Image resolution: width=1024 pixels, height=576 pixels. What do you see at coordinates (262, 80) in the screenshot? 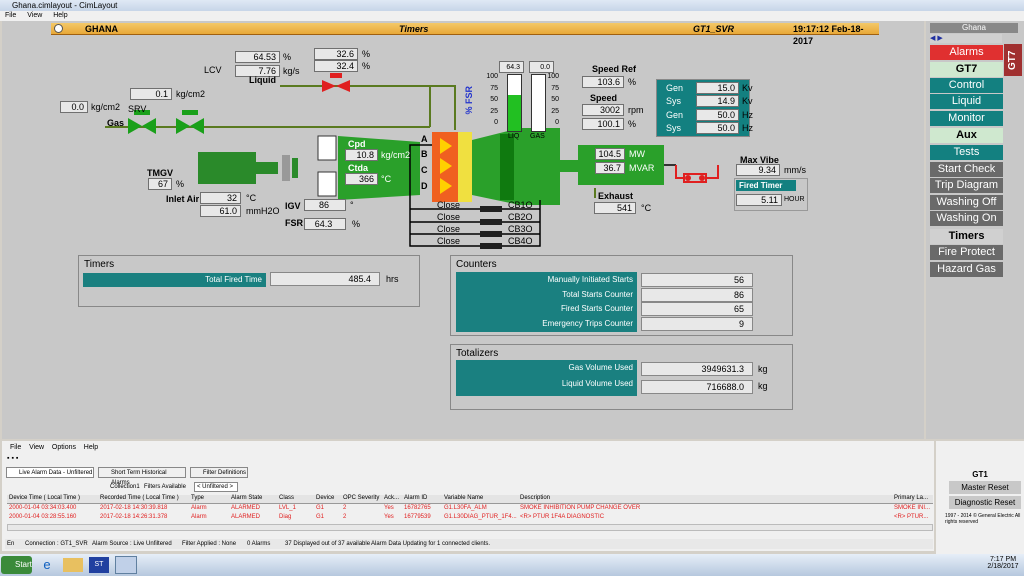
I see `liquid-label: Liquid` at bounding box center [262, 80].